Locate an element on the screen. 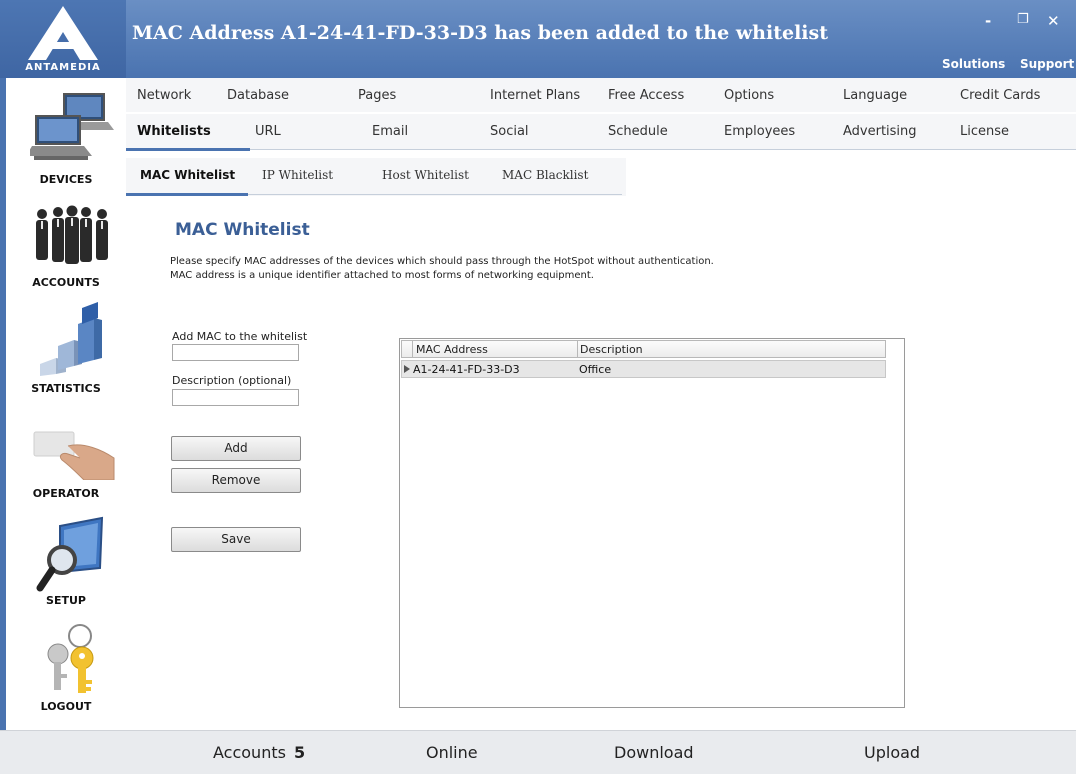 Image resolution: width=1076 pixels, height=774 pixels. menu-item-employees: Employees is located at coordinates (759, 131).